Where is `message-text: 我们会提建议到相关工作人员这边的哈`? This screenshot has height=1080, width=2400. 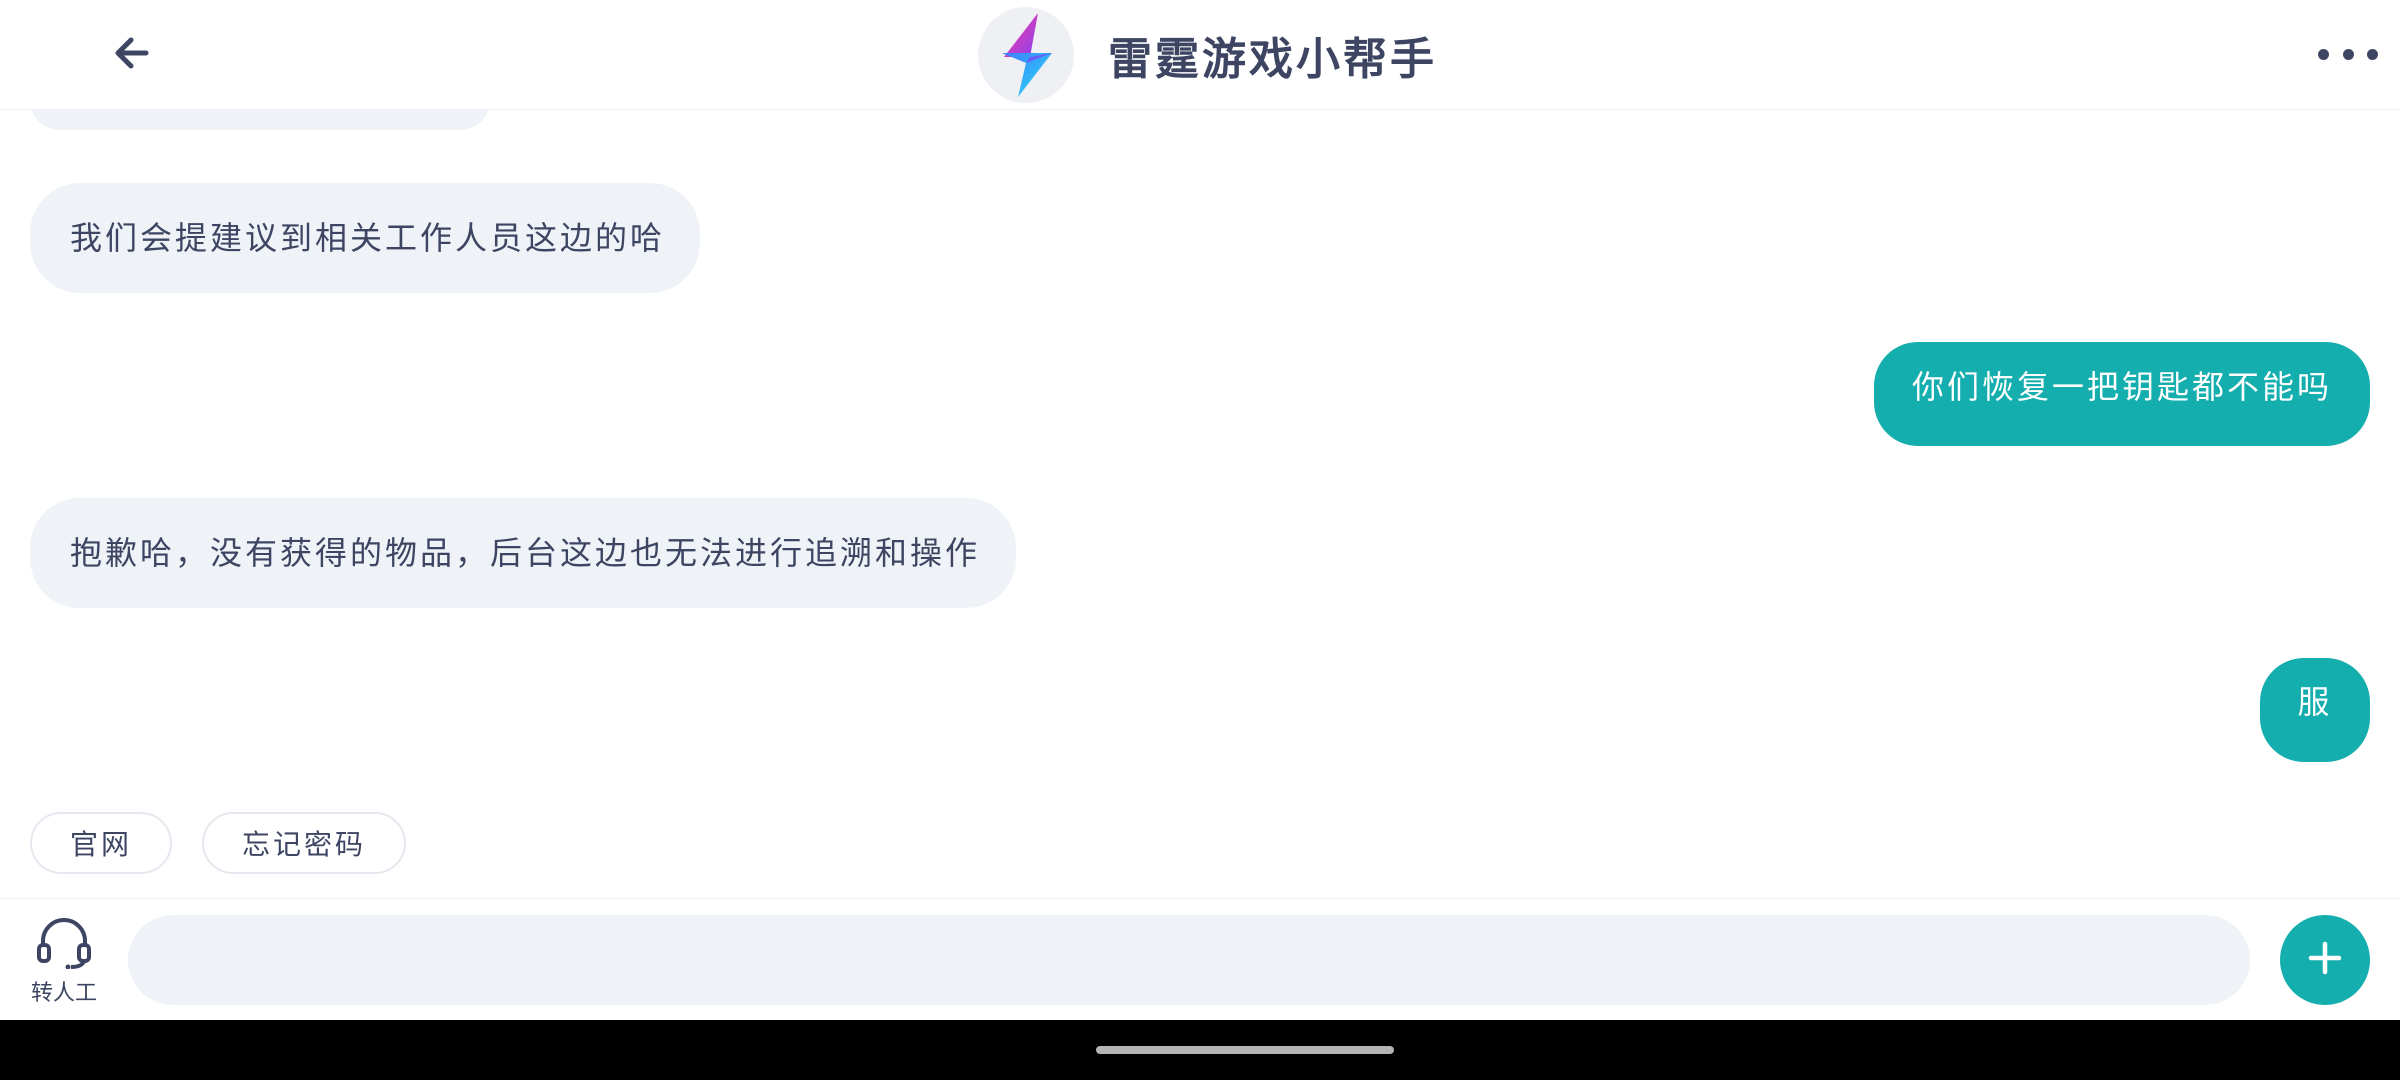
message-text: 我们会提建议到相关工作人员这边的哈 is located at coordinates (368, 238).